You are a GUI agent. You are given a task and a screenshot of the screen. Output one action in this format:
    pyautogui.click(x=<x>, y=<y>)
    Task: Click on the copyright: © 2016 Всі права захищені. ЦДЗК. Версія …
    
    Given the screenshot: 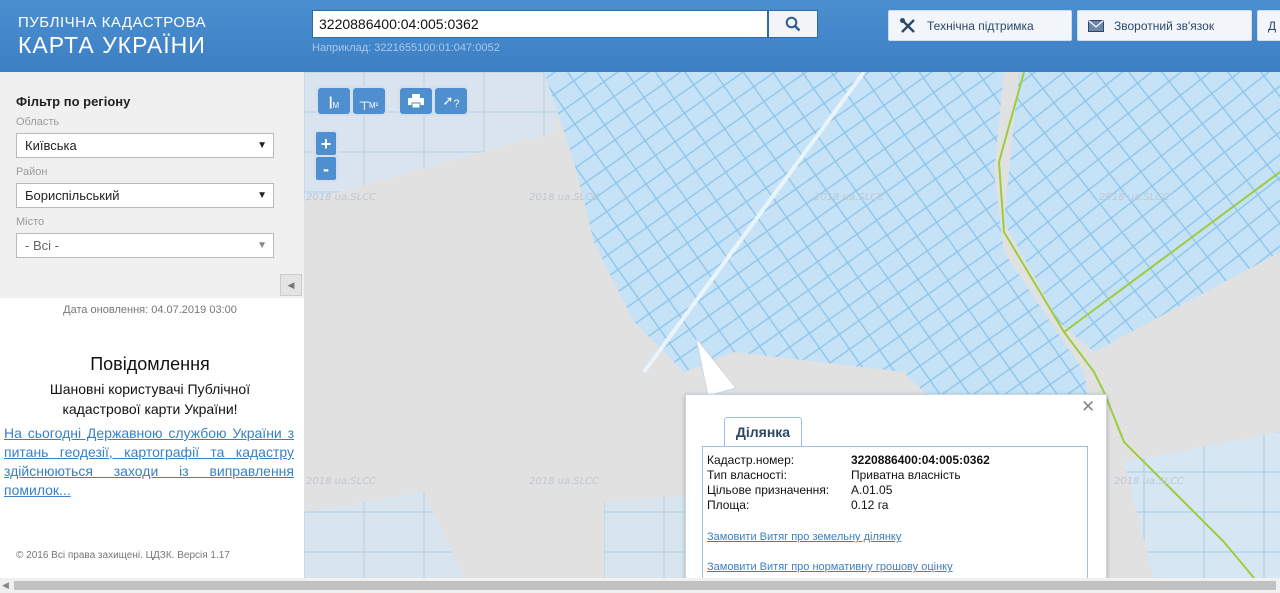 What is the action you would take?
    pyautogui.click(x=123, y=555)
    